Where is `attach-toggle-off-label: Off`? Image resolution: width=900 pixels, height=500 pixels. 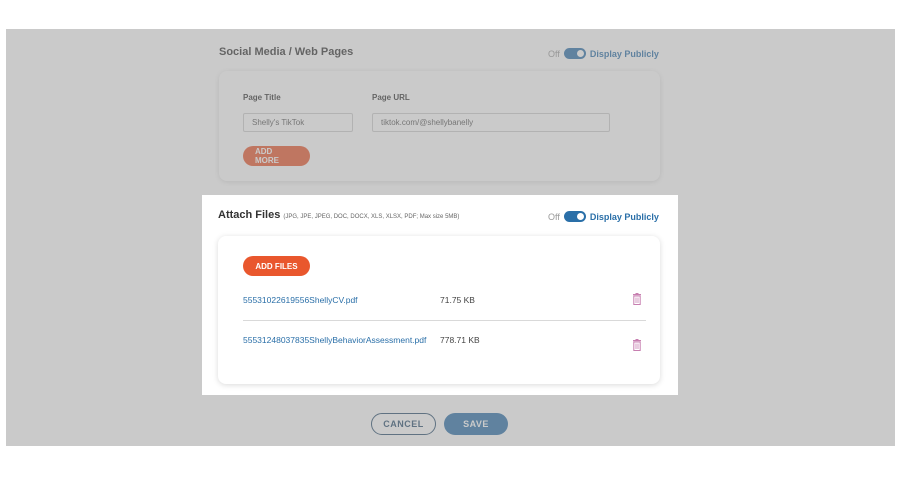 attach-toggle-off-label: Off is located at coordinates (554, 216).